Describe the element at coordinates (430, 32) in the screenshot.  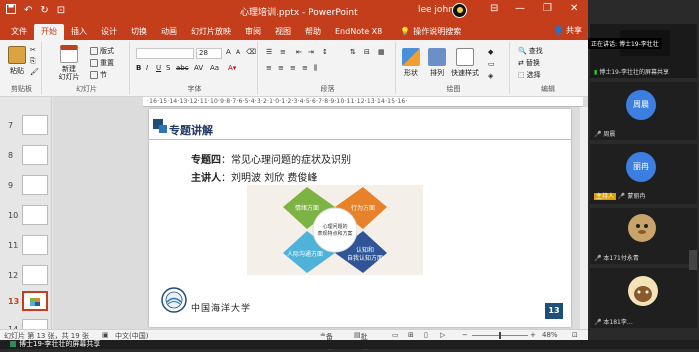
I see `tell-me-search: 💡 操作说明搜索` at that location.